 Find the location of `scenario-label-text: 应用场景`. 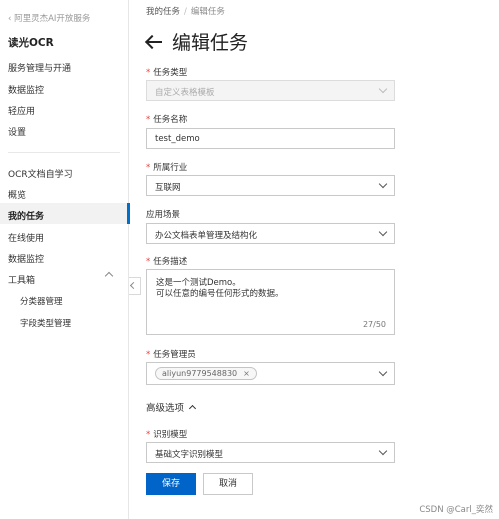

scenario-label-text: 应用场景 is located at coordinates (163, 215).